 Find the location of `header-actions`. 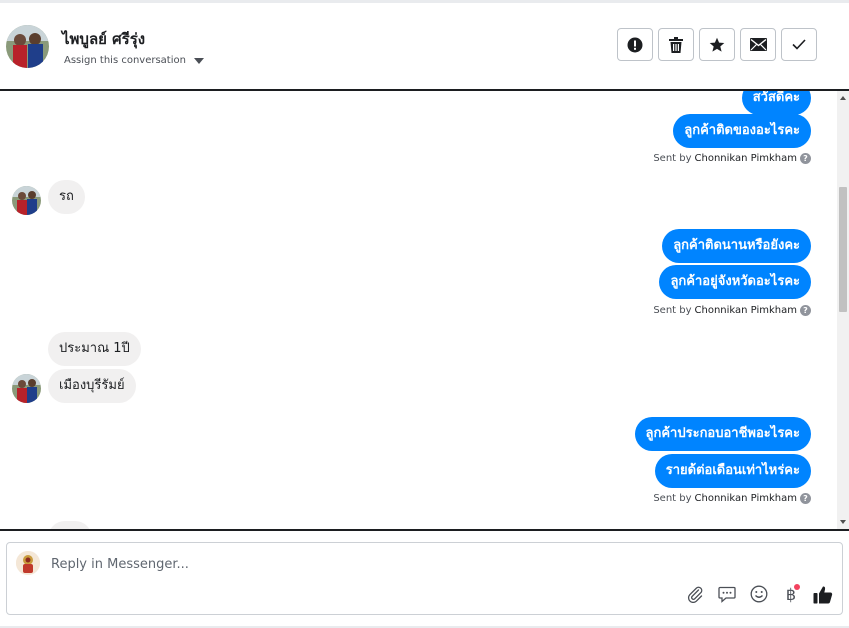

header-actions is located at coordinates (717, 44).